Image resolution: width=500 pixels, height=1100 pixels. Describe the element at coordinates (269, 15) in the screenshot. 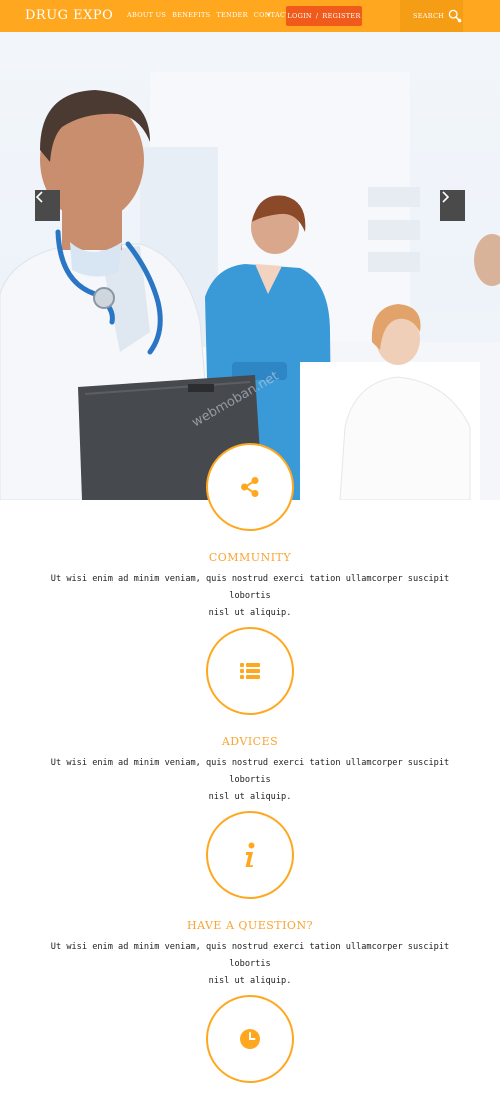

I see `caret-down-icon: ▾` at that location.